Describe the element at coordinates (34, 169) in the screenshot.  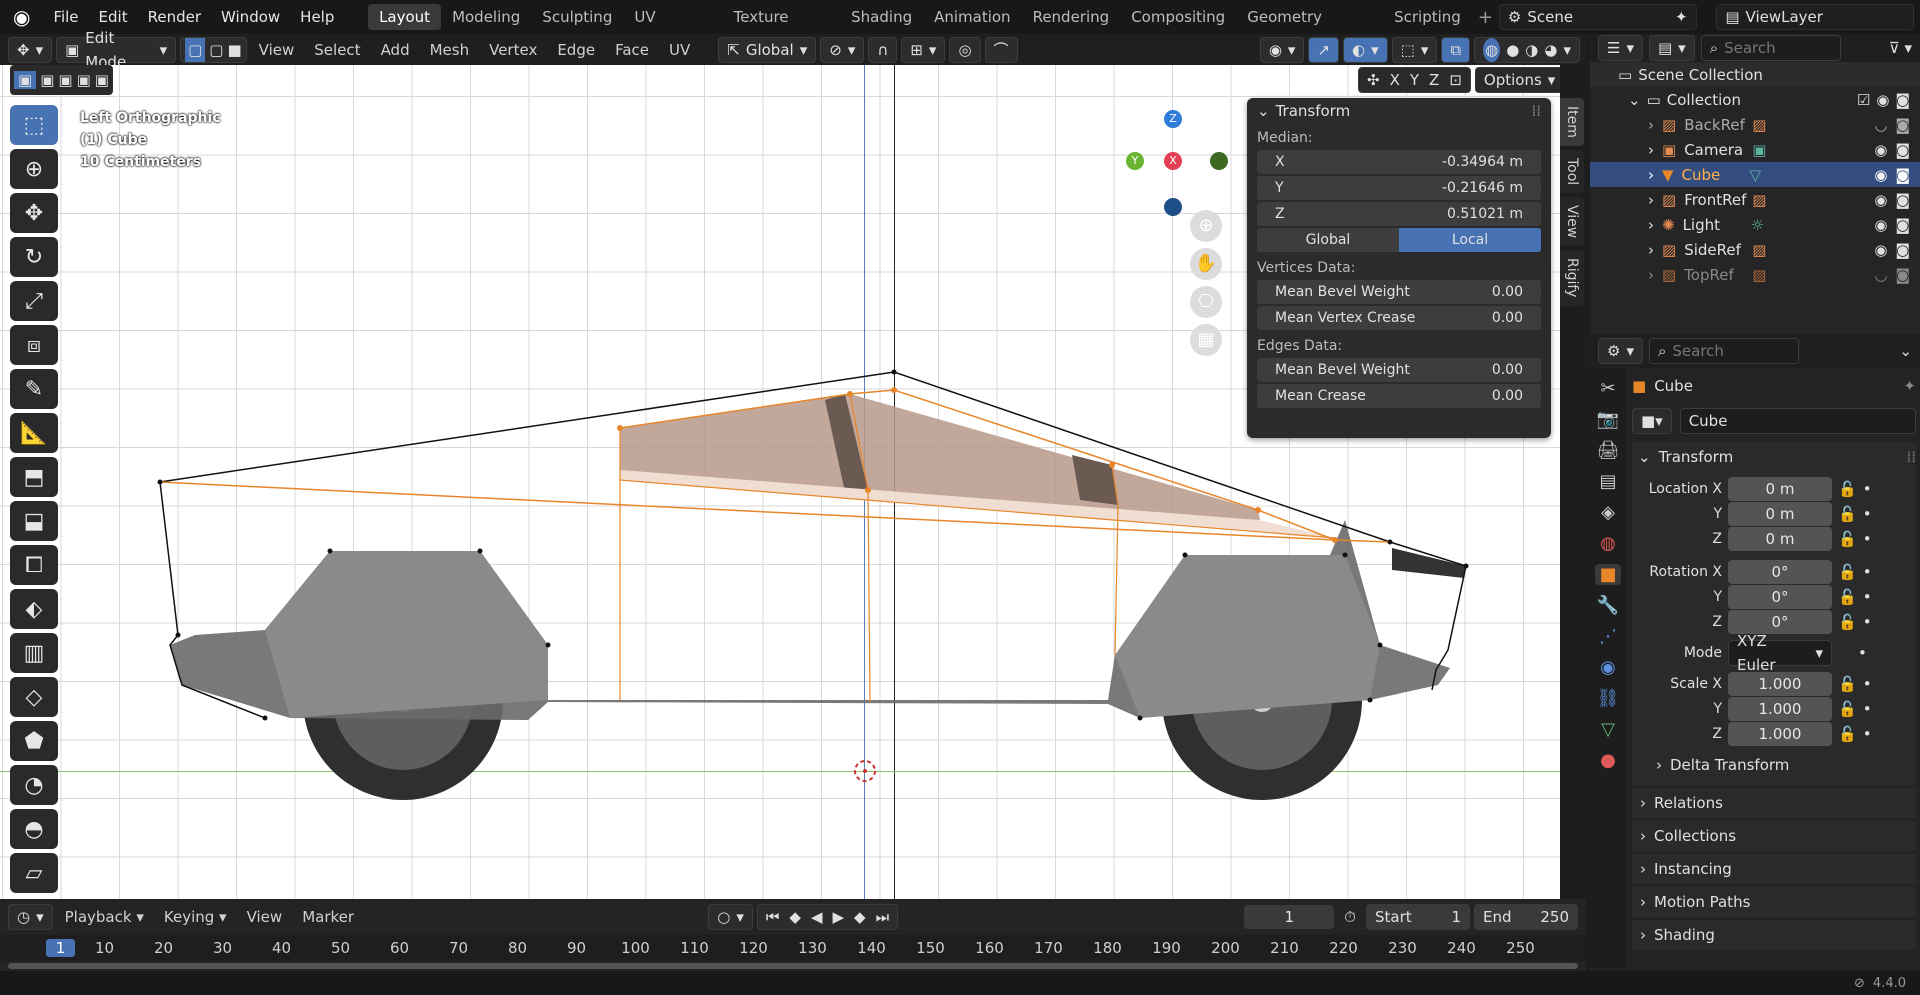
I see `cursor-tool: ⊕` at that location.